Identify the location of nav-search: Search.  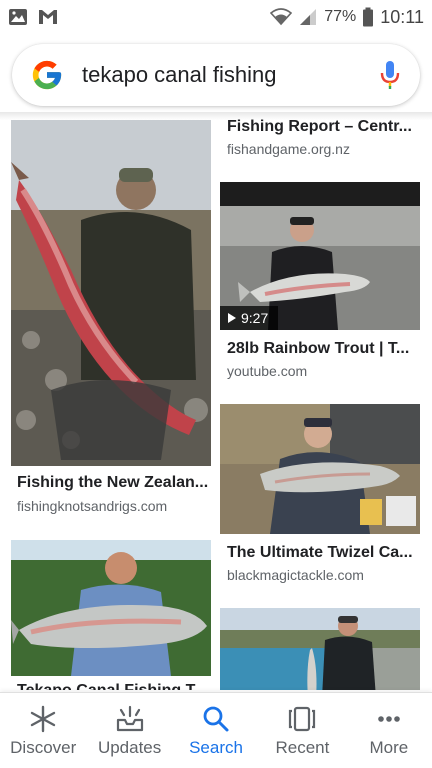
(216, 730).